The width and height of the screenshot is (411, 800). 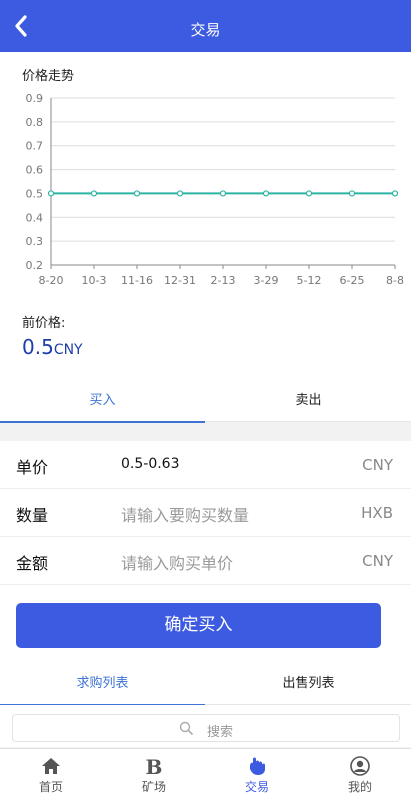 What do you see at coordinates (68, 350) in the screenshot?
I see `current-price-unit: CNY` at bounding box center [68, 350].